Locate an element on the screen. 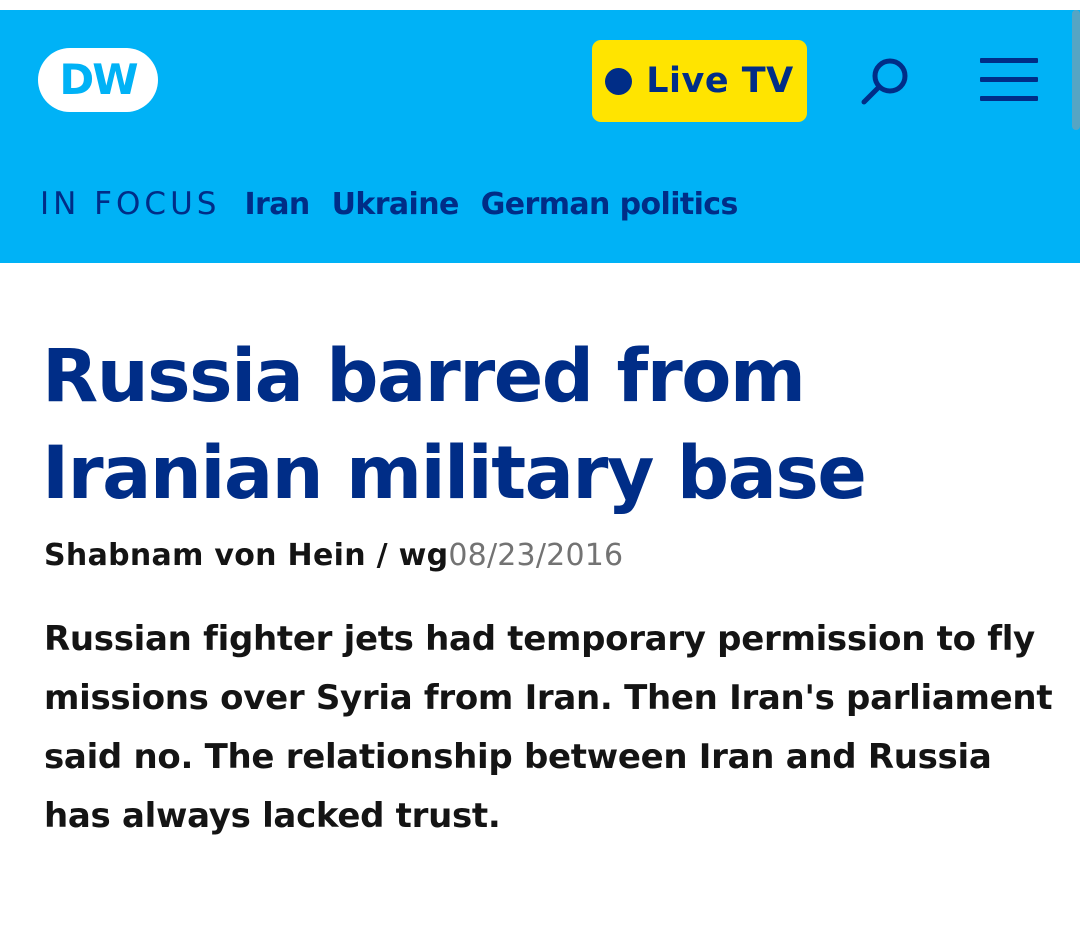 This screenshot has height=931, width=1080. in-focus-label: IN FOCUS is located at coordinates (130, 204).